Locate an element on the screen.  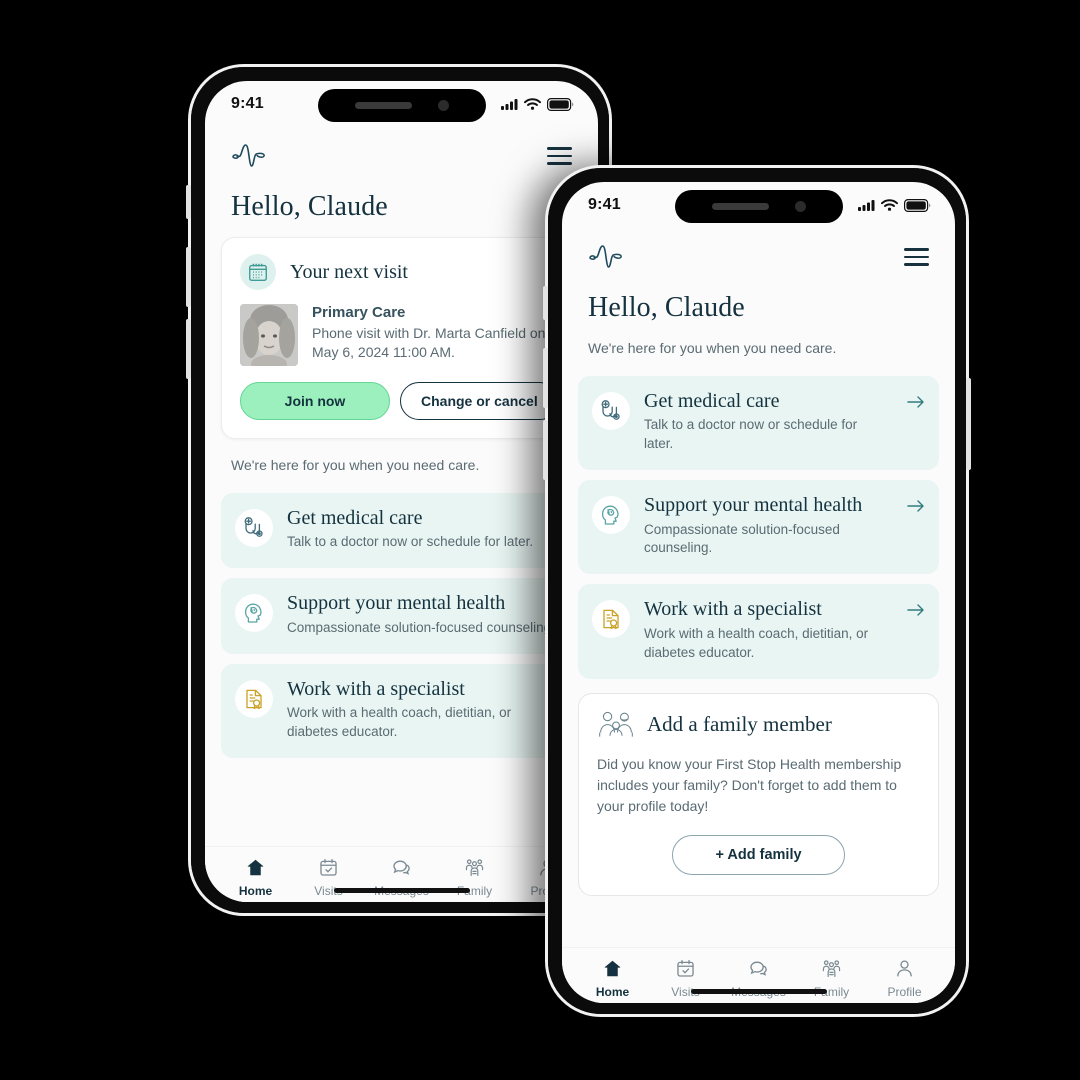
app-bar-front is located at coordinates (758, 251).